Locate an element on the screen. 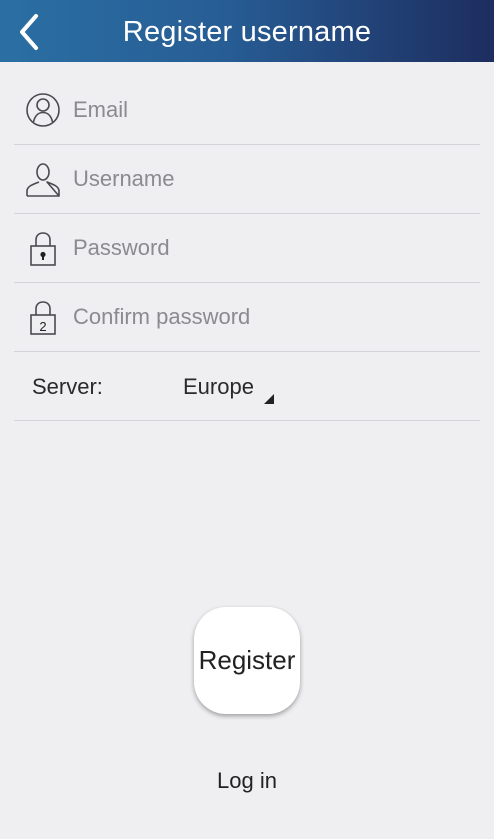 The height and width of the screenshot is (839, 494). app-header: Register username is located at coordinates (247, 31).